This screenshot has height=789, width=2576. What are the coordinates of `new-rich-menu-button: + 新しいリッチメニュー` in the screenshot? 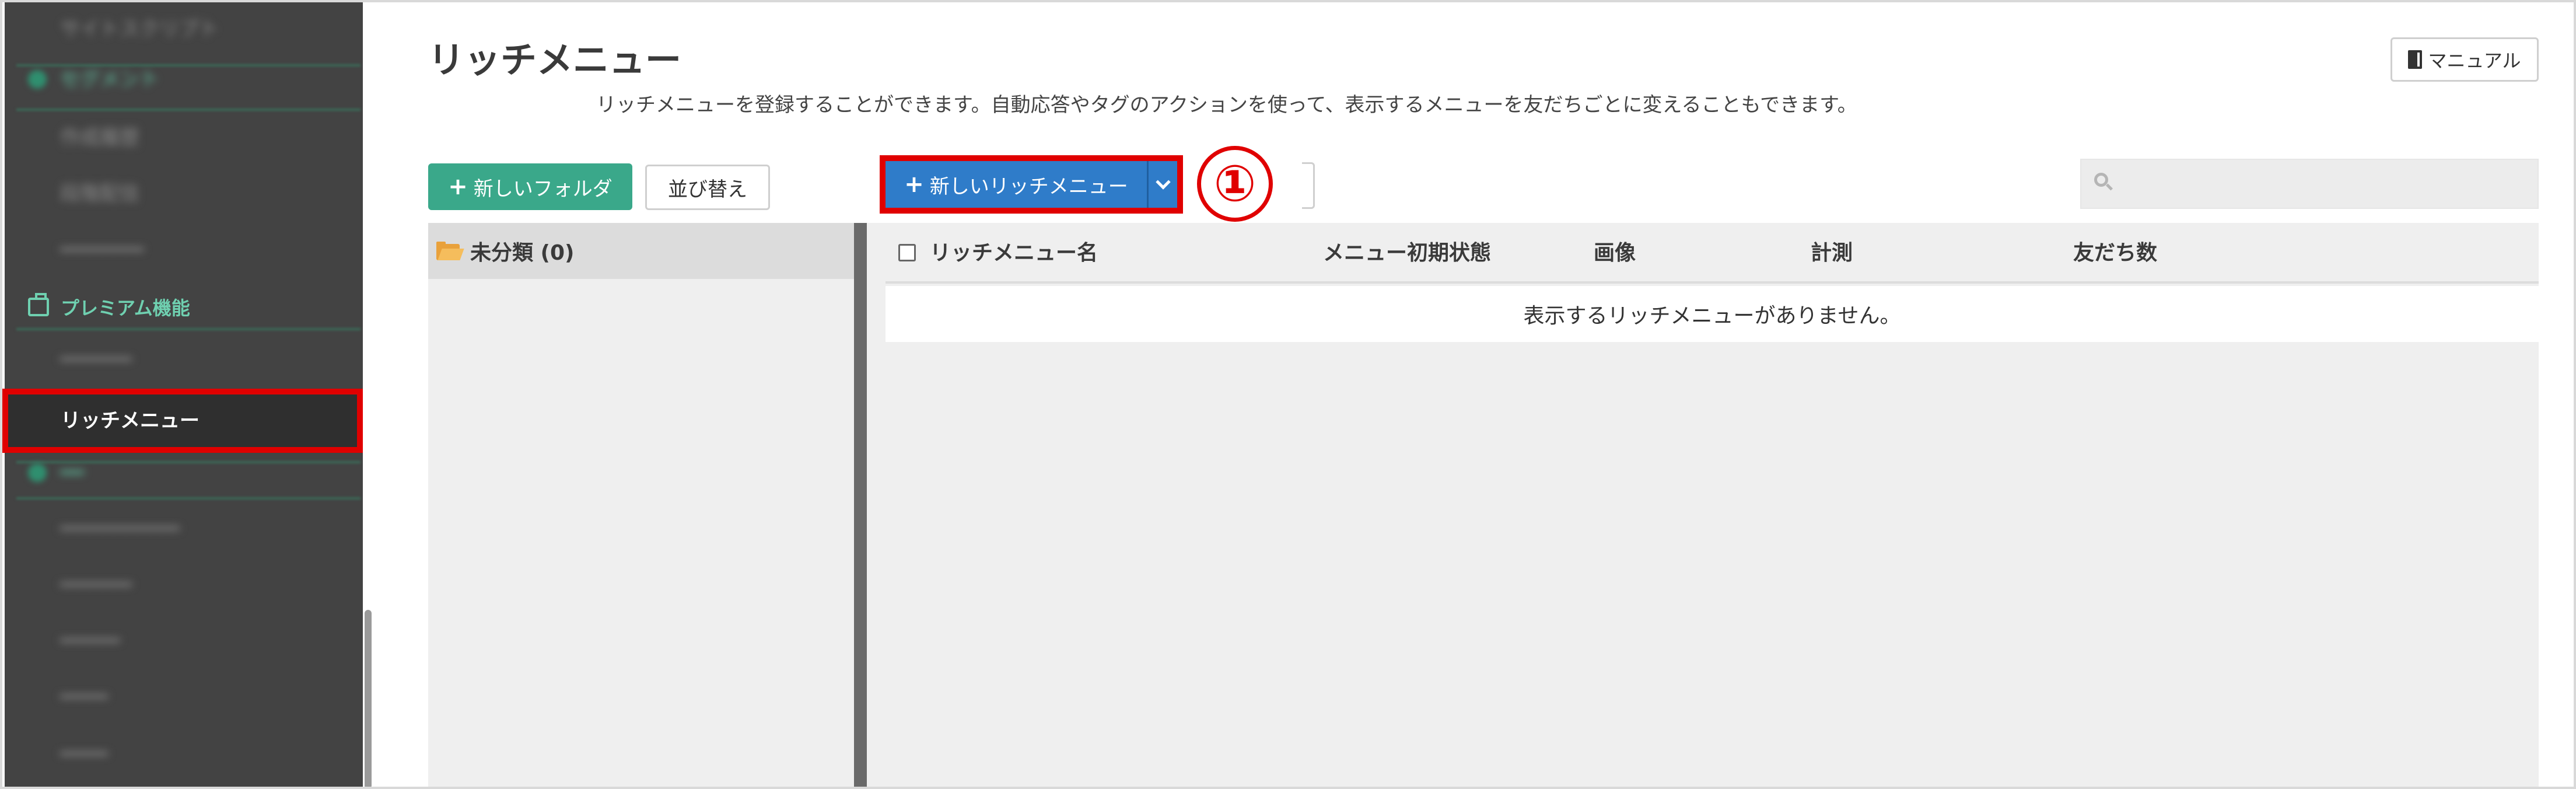 It's located at (1016, 184).